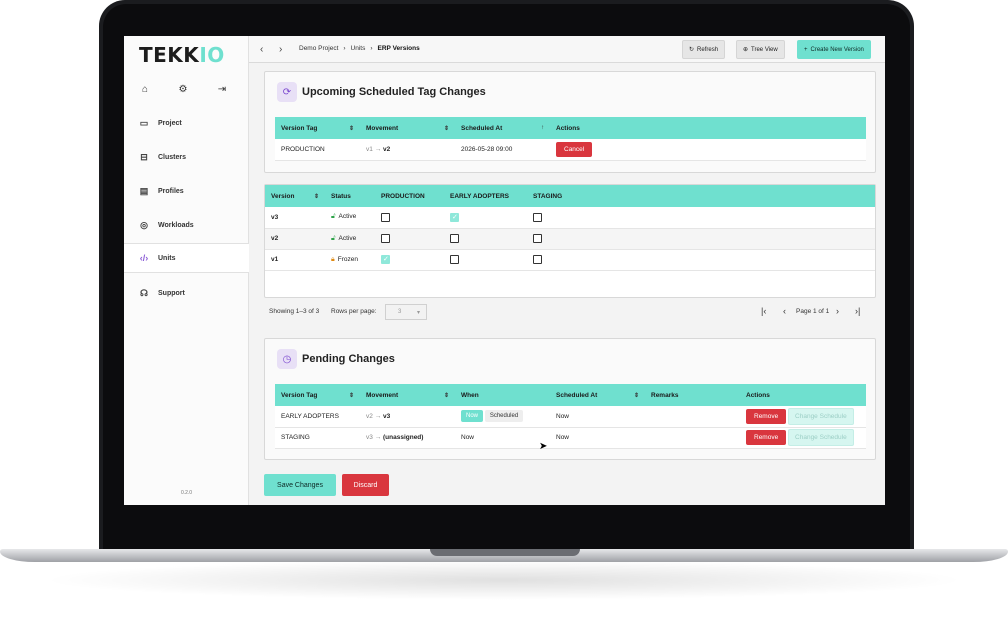 This screenshot has width=1008, height=623. I want to click on column-header: Scheduled At ↑, so click(502, 128).